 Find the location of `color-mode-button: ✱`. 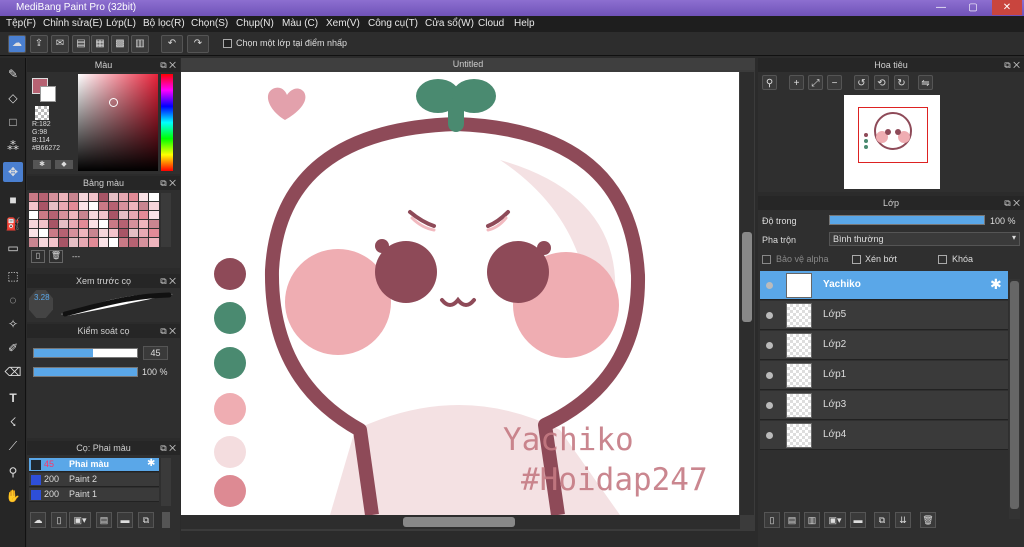

color-mode-button: ✱ is located at coordinates (42, 164).